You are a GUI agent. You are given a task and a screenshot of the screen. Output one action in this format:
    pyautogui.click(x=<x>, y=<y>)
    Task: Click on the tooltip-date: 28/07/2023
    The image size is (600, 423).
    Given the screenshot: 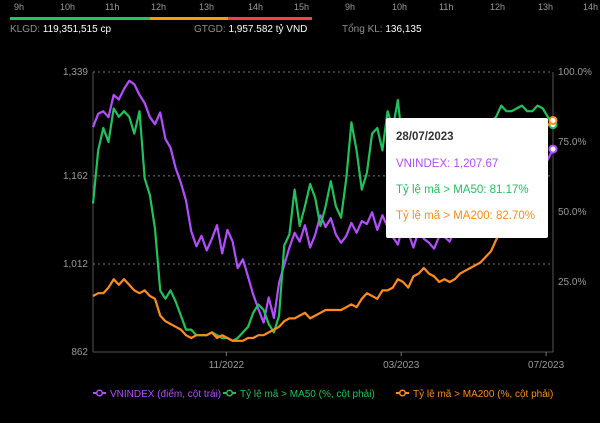 What is the action you would take?
    pyautogui.click(x=425, y=137)
    